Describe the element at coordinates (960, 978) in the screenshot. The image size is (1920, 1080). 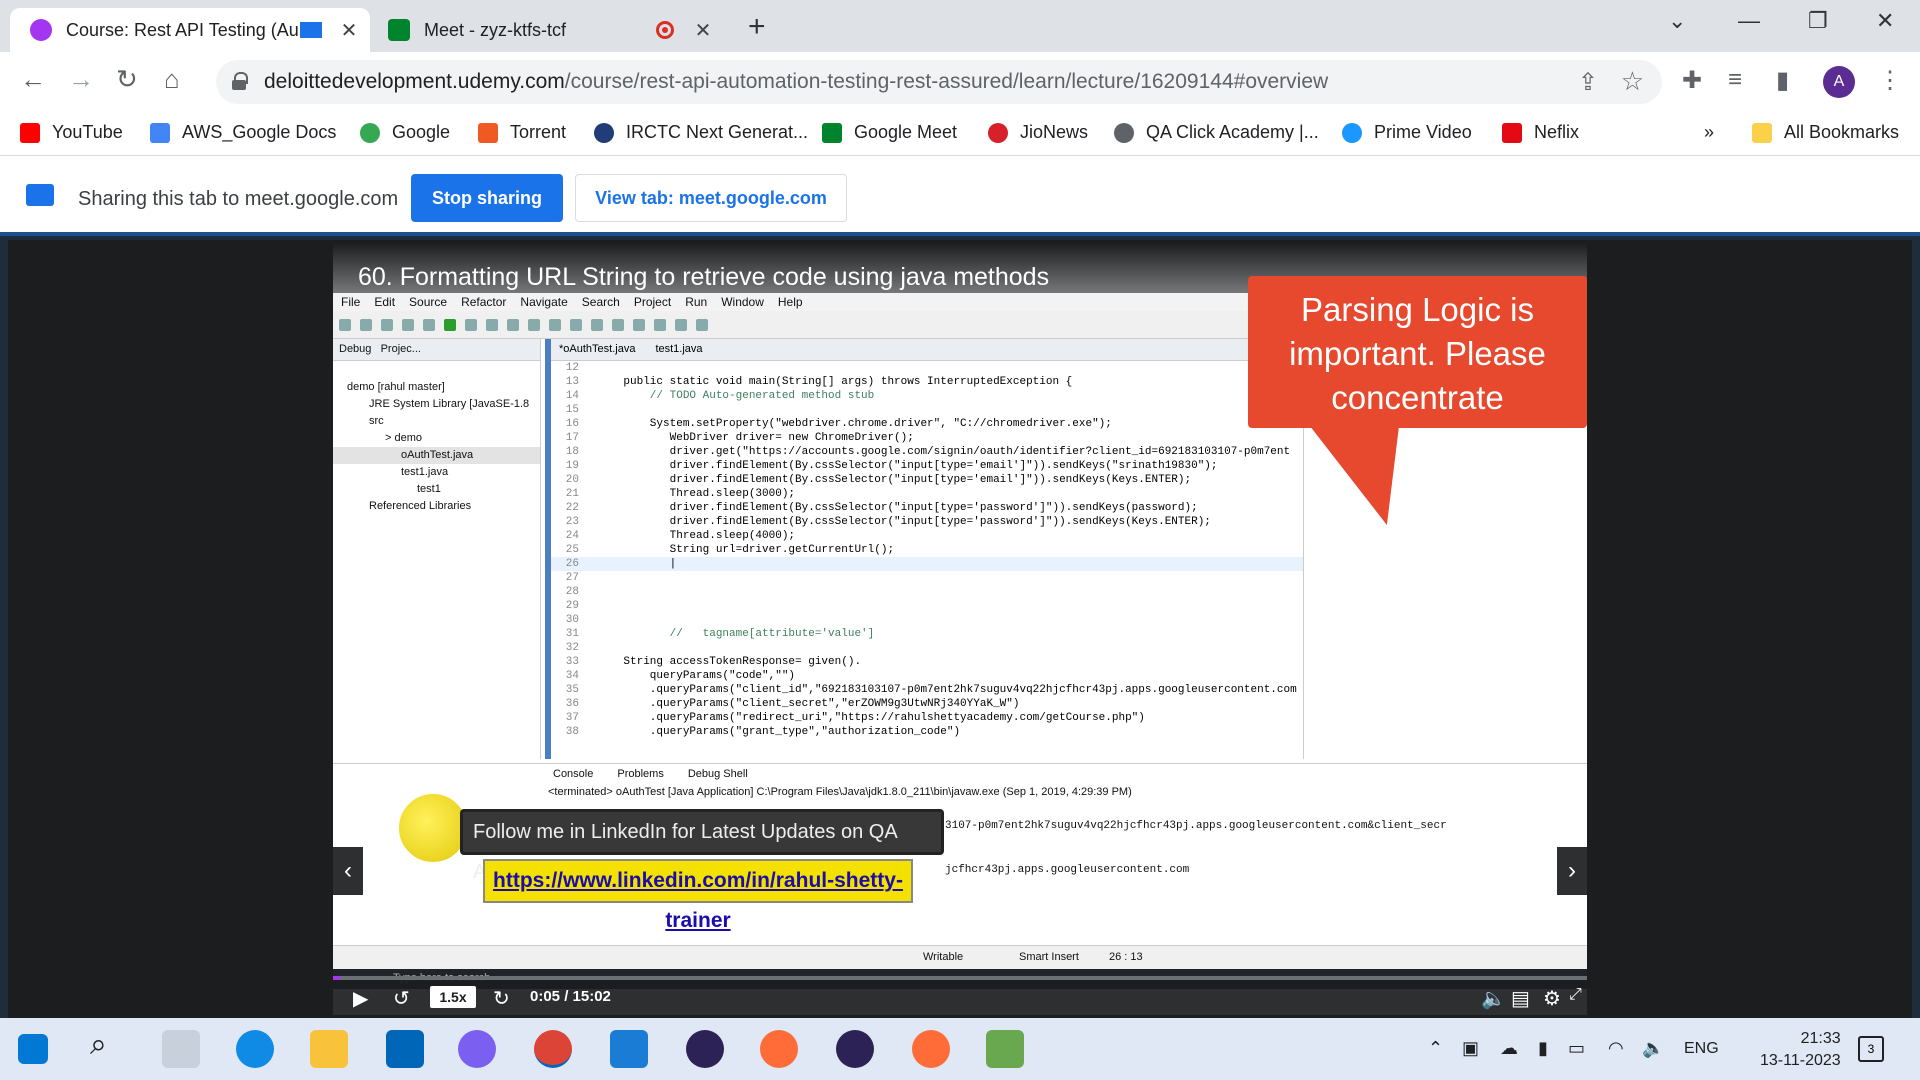
I see `progress-bar` at that location.